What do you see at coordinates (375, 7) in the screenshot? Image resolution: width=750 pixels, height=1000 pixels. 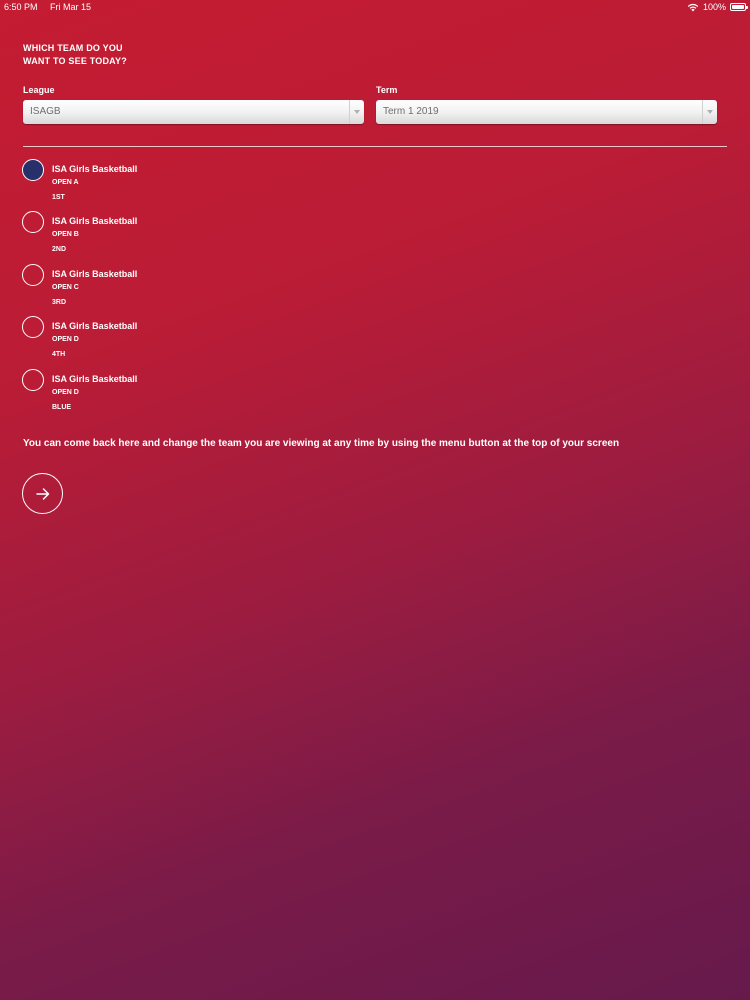 I see `status-bar: 6:50 PM Fri Mar 15 100%` at bounding box center [375, 7].